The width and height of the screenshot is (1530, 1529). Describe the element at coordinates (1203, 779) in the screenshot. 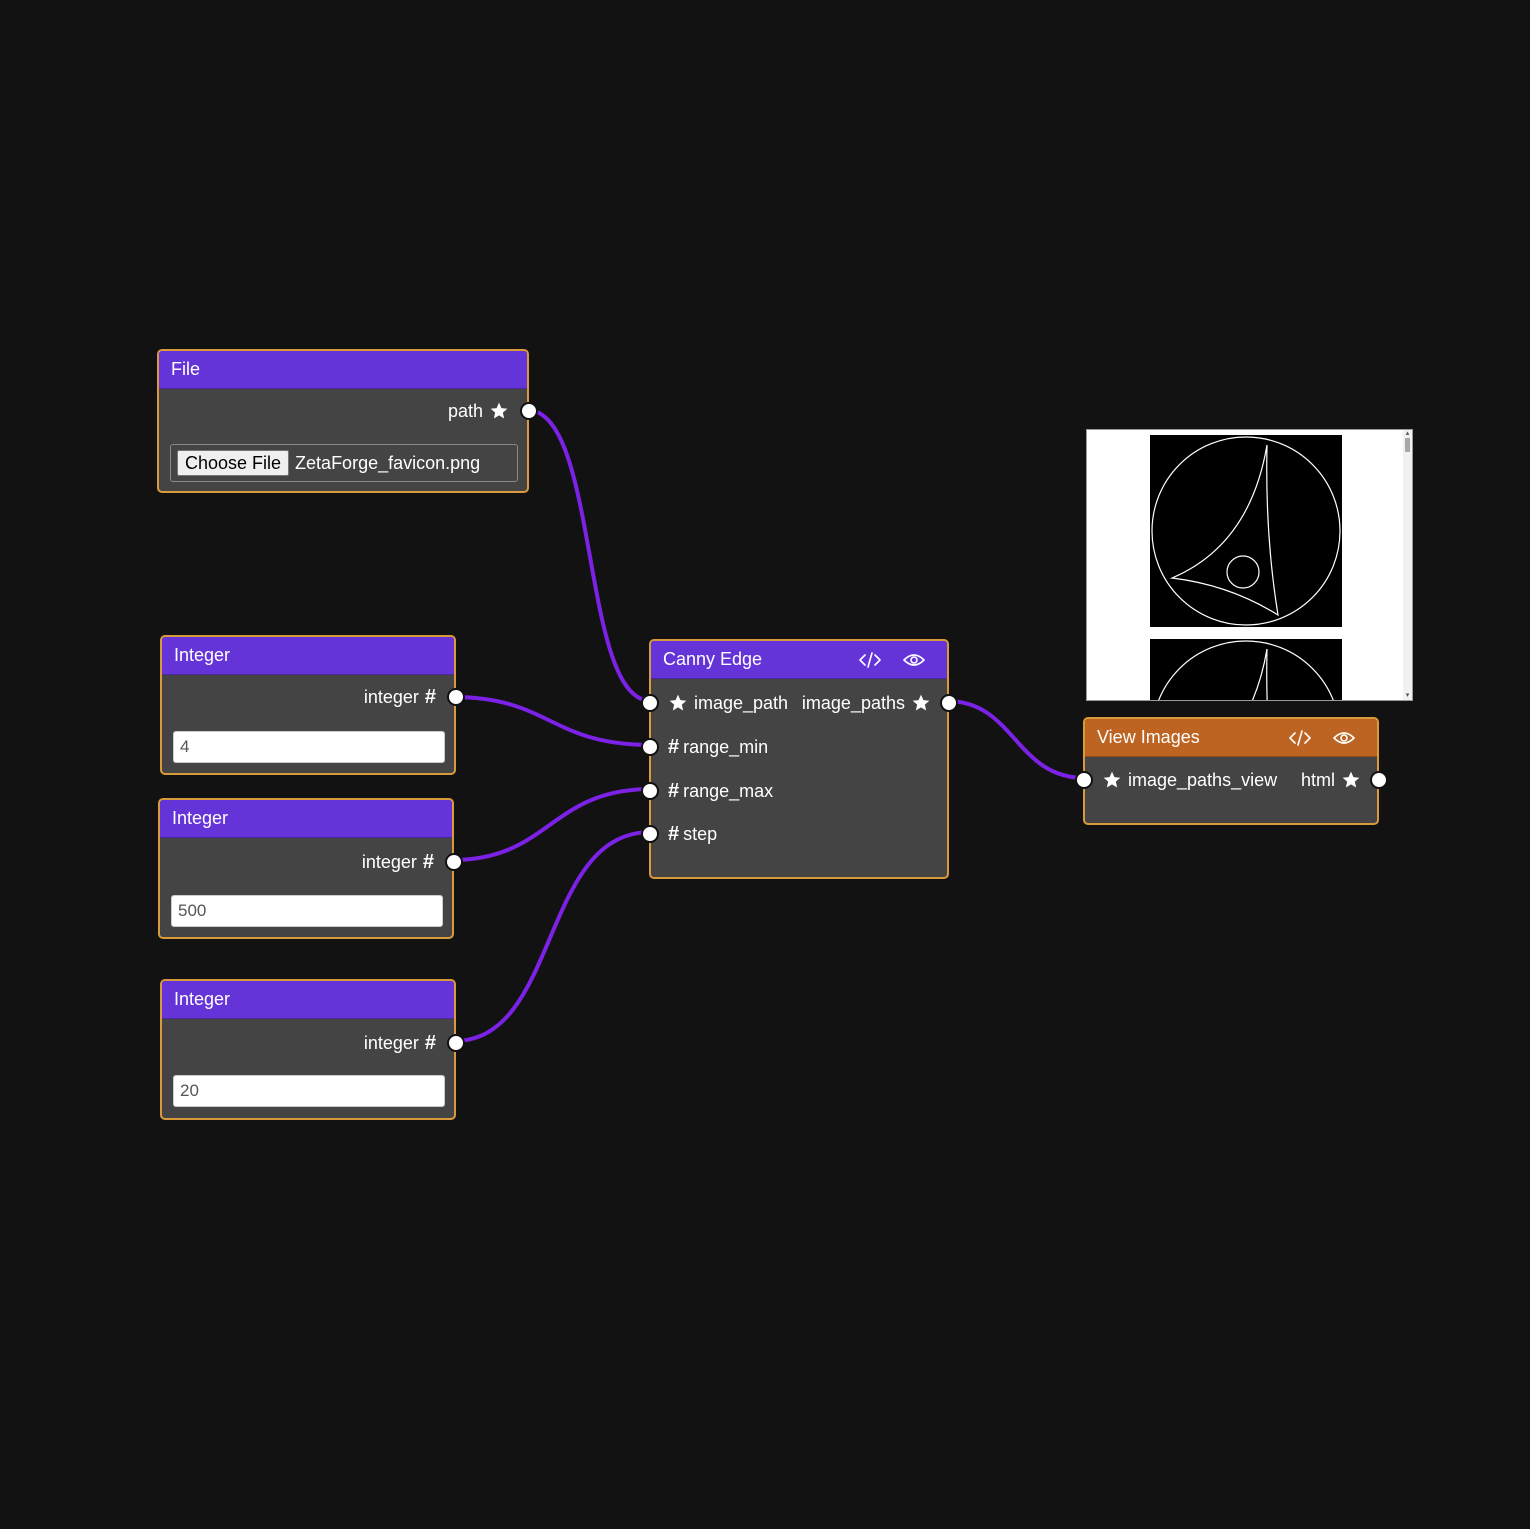

I see `port-label: image_paths_view` at that location.